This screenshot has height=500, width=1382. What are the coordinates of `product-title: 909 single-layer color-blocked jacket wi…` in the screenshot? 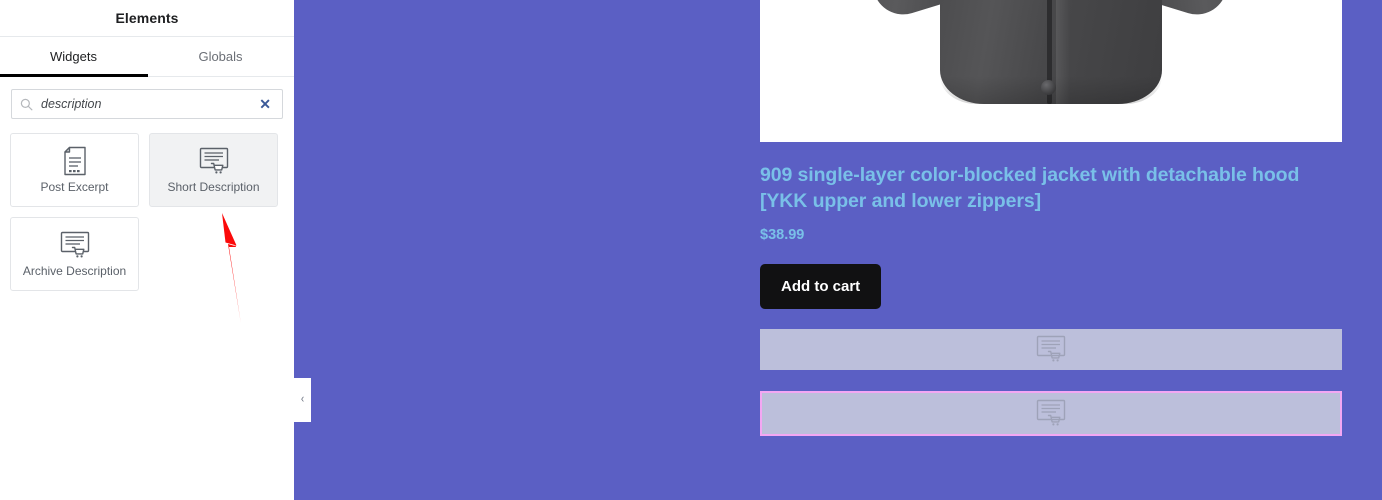 It's located at (1030, 188).